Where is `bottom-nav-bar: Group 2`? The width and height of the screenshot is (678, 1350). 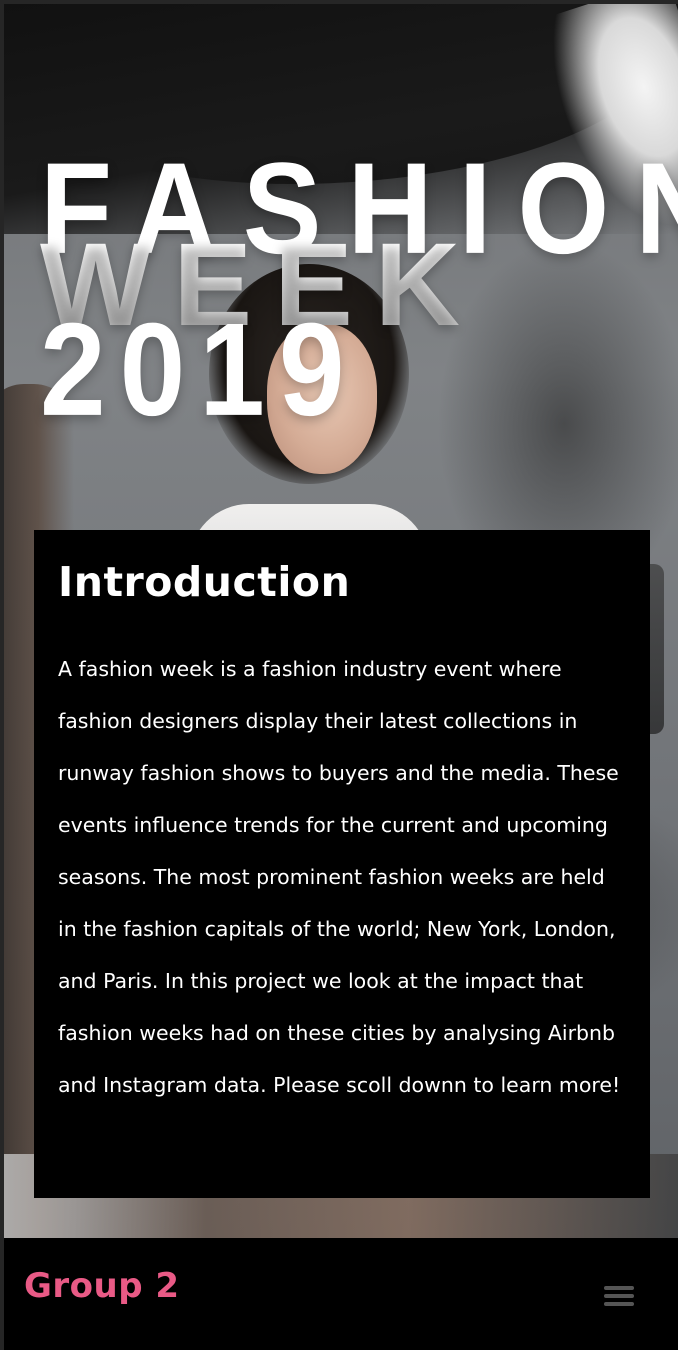
bottom-nav-bar: Group 2 is located at coordinates (341, 1294).